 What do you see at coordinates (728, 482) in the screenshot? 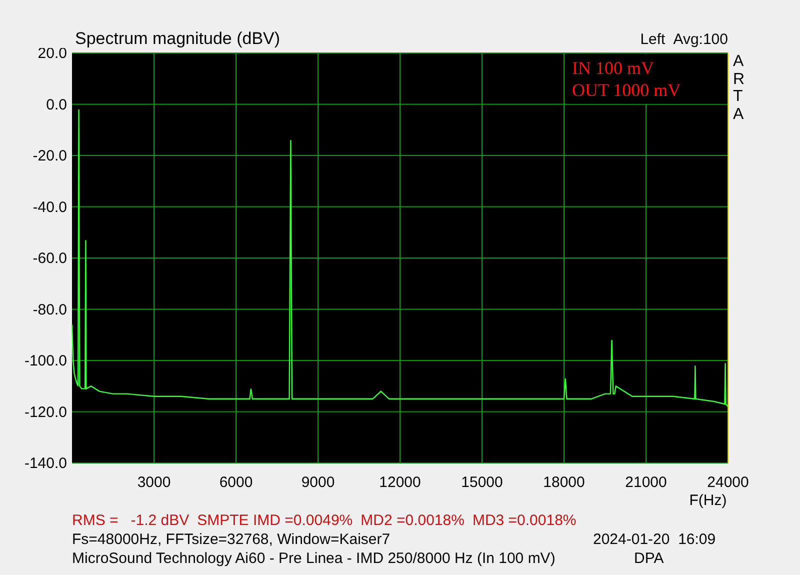
I see `x-tick-label: 24000` at bounding box center [728, 482].